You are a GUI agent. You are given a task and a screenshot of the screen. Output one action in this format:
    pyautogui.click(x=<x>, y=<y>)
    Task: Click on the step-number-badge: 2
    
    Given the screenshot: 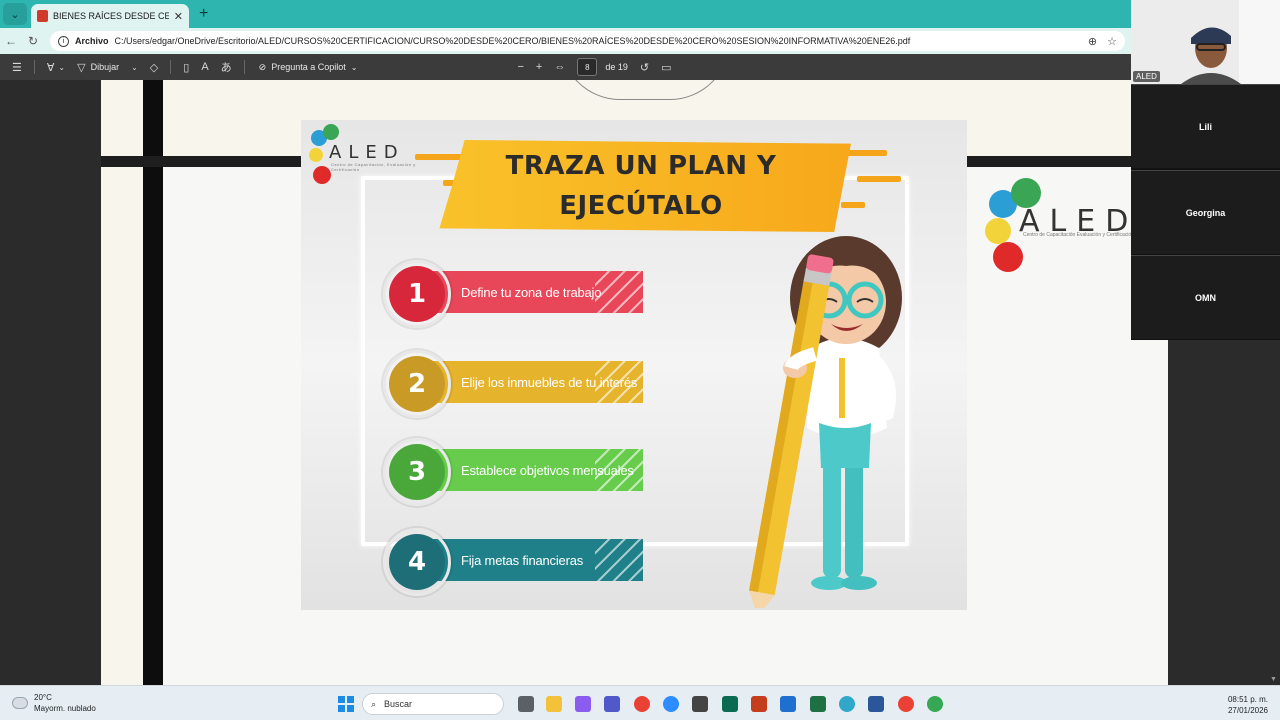 What is the action you would take?
    pyautogui.click(x=417, y=384)
    